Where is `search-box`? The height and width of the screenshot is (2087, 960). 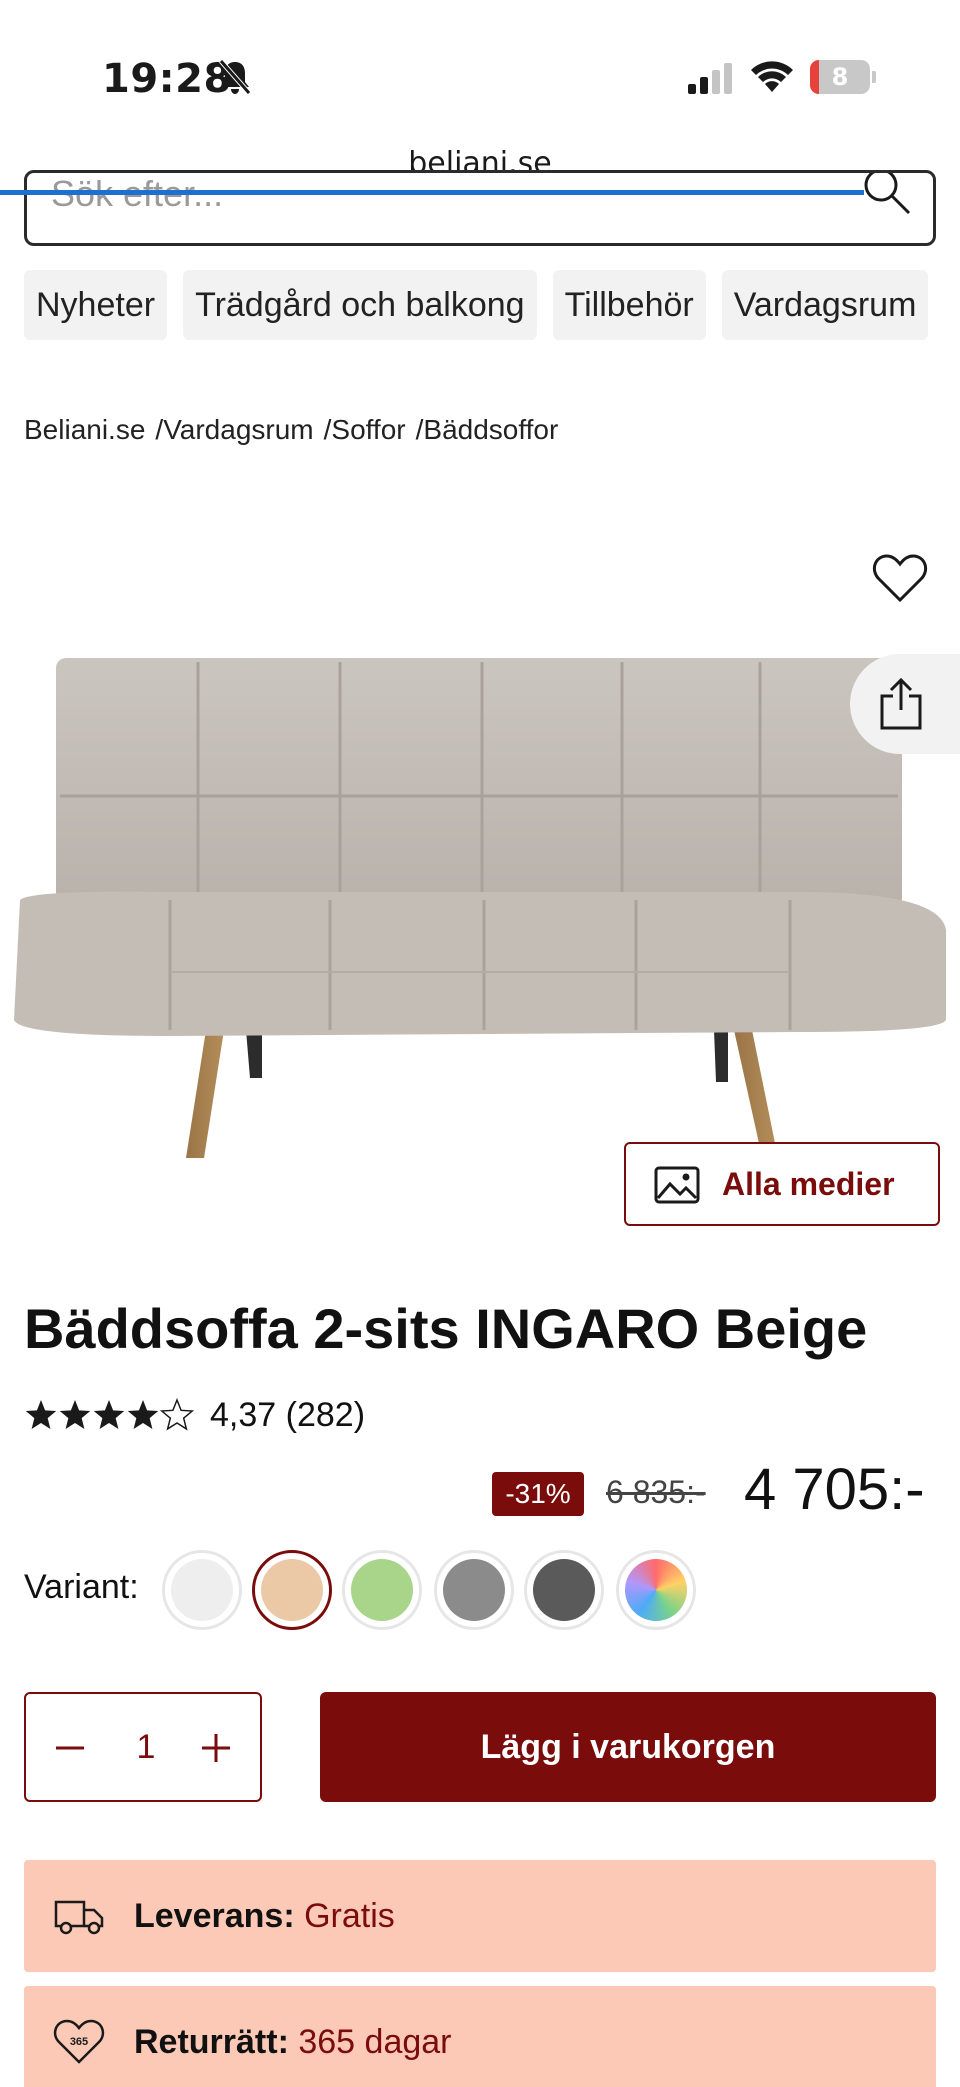 search-box is located at coordinates (480, 208).